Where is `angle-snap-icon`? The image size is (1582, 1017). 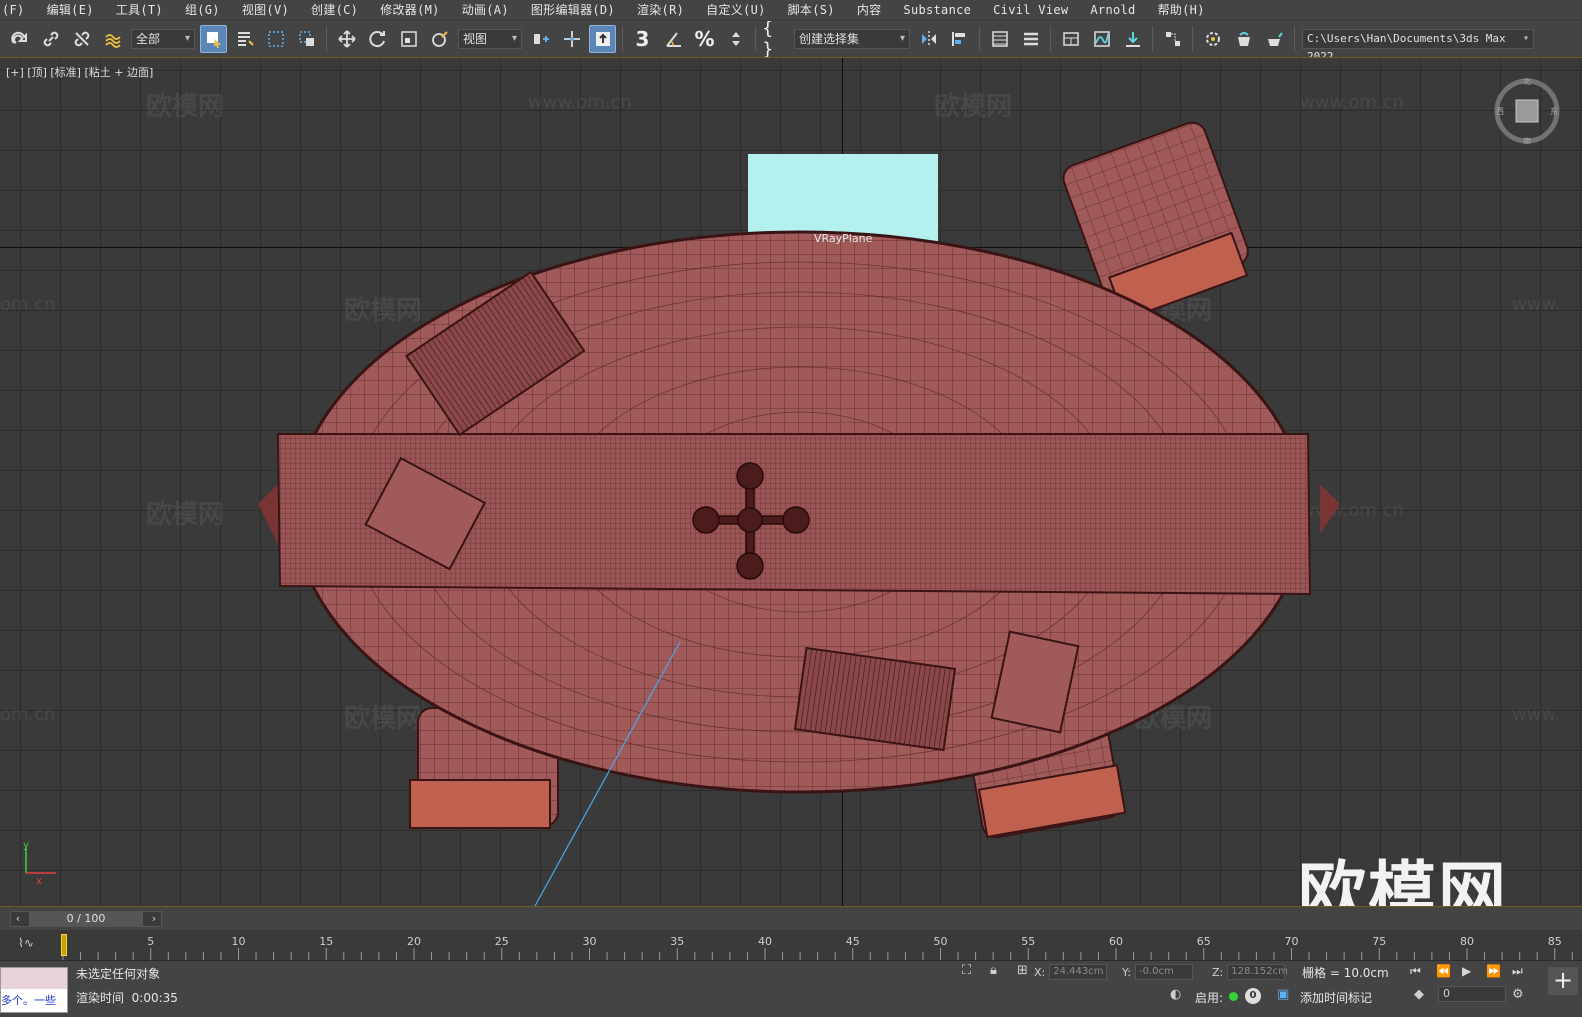 angle-snap-icon is located at coordinates (673, 39).